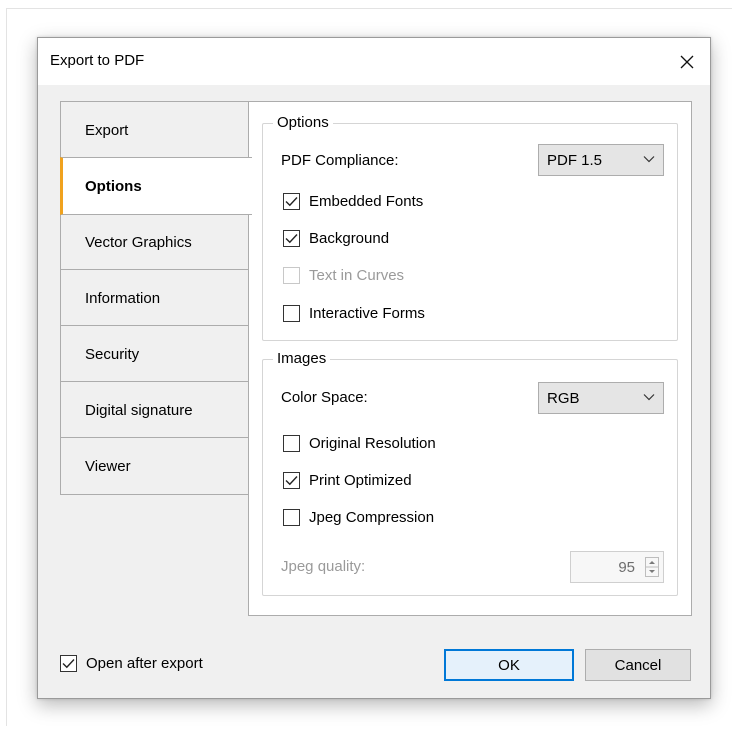 The width and height of the screenshot is (738, 734). I want to click on close-icon, so click(687, 61).